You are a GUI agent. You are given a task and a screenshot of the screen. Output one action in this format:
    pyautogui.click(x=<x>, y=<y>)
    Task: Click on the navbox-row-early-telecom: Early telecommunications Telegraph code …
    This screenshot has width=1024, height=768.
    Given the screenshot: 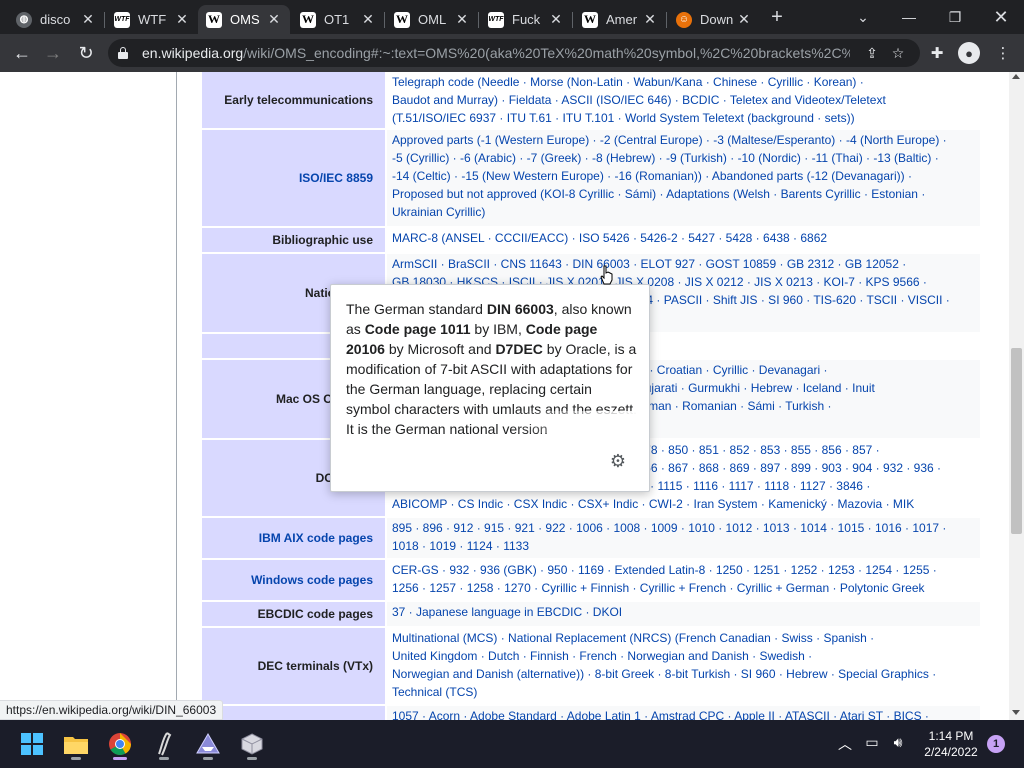 What is the action you would take?
    pyautogui.click(x=591, y=100)
    